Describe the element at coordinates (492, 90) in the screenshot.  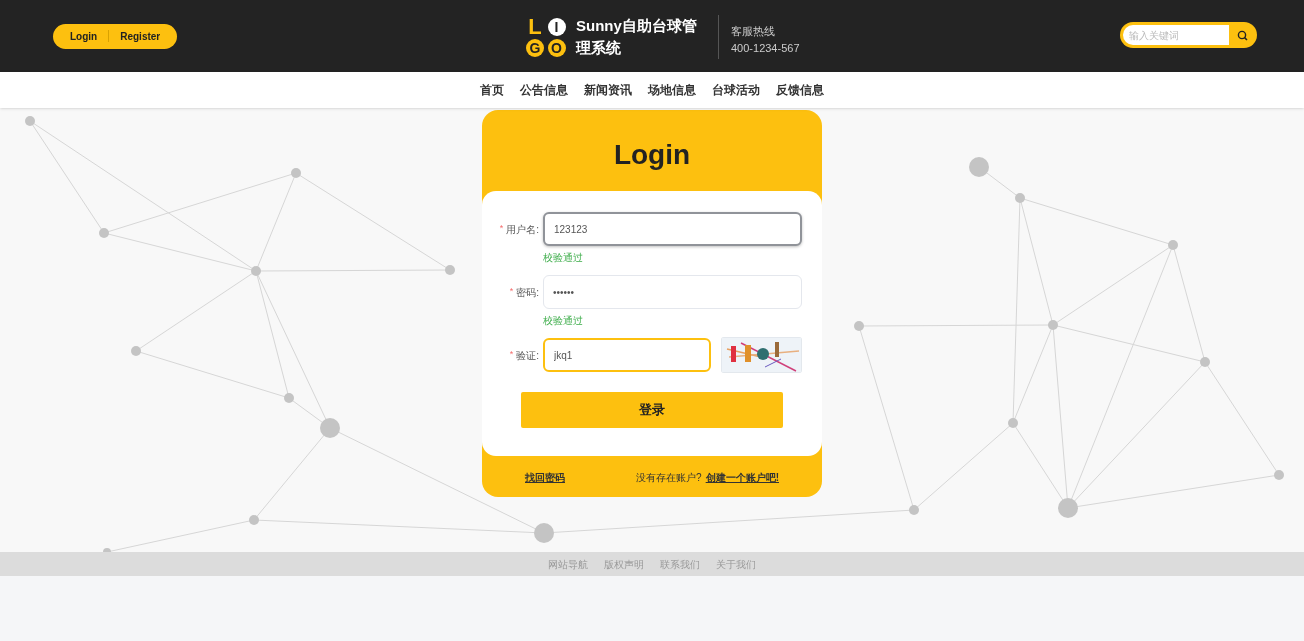
I see `nav-link: 首页` at that location.